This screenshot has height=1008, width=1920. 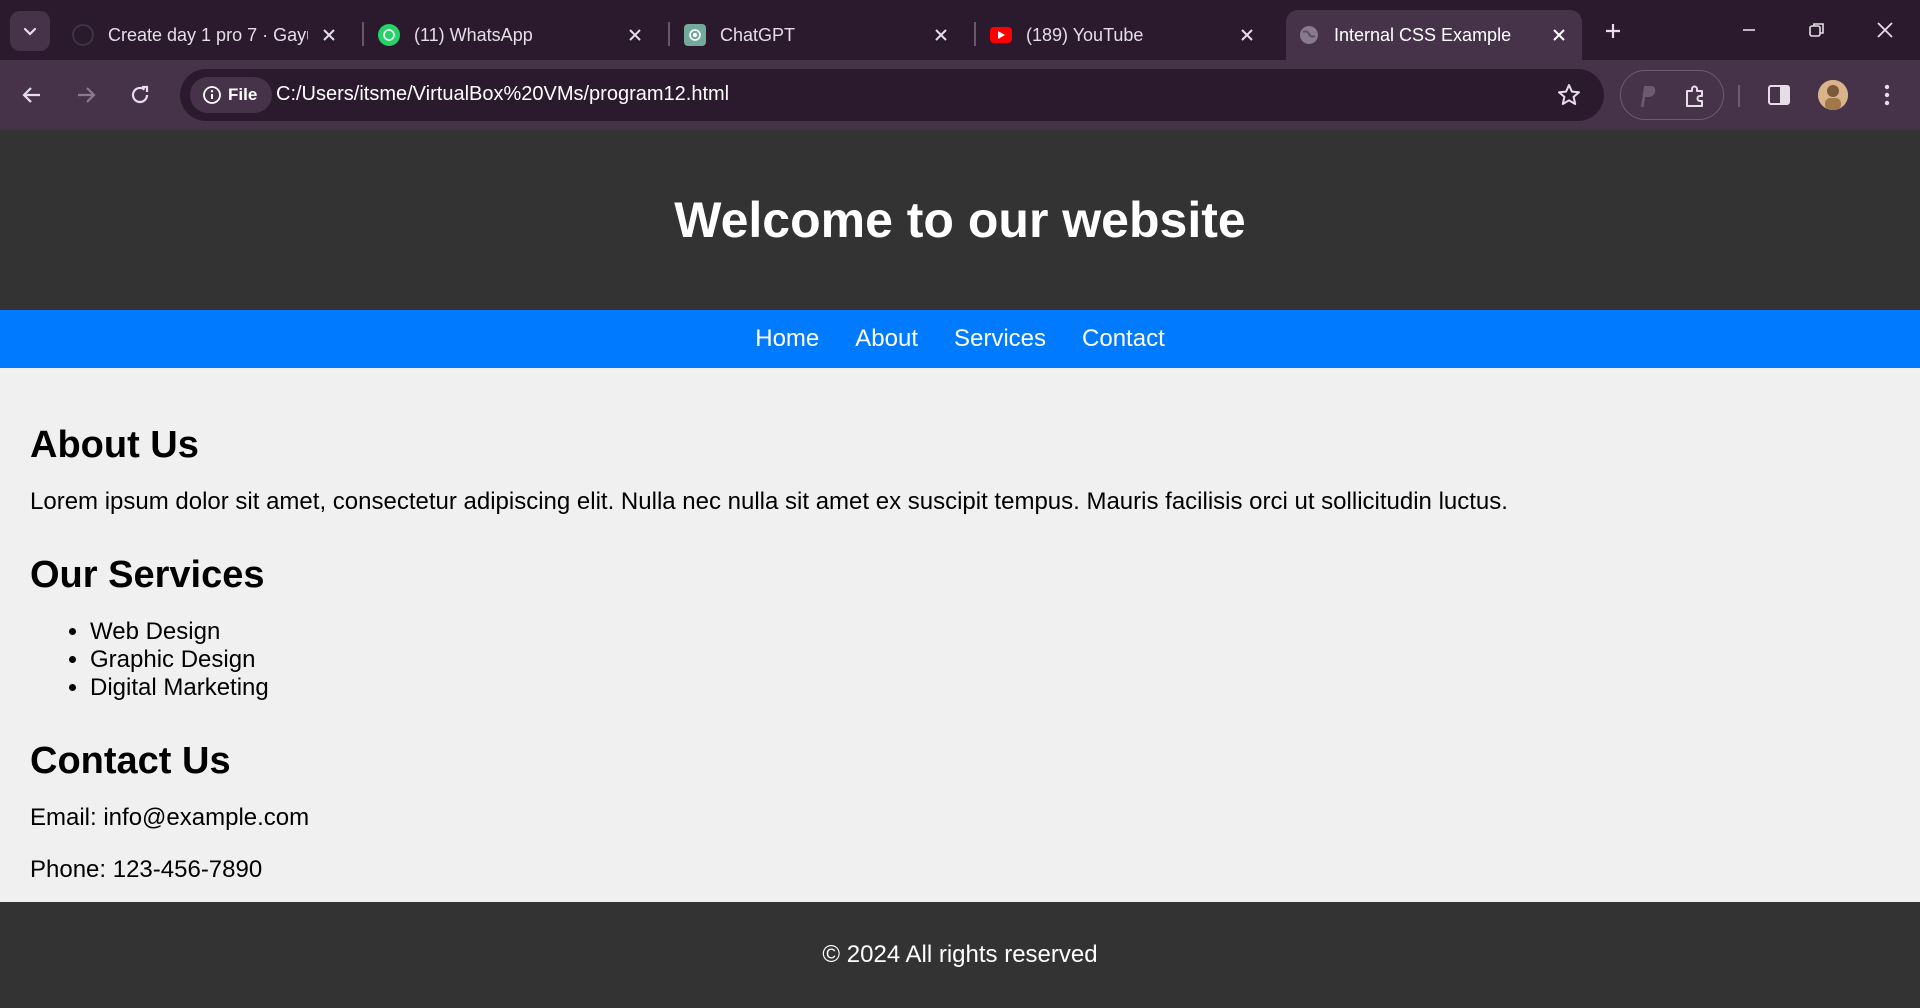 What do you see at coordinates (1001, 35) in the screenshot?
I see `youtube-icon` at bounding box center [1001, 35].